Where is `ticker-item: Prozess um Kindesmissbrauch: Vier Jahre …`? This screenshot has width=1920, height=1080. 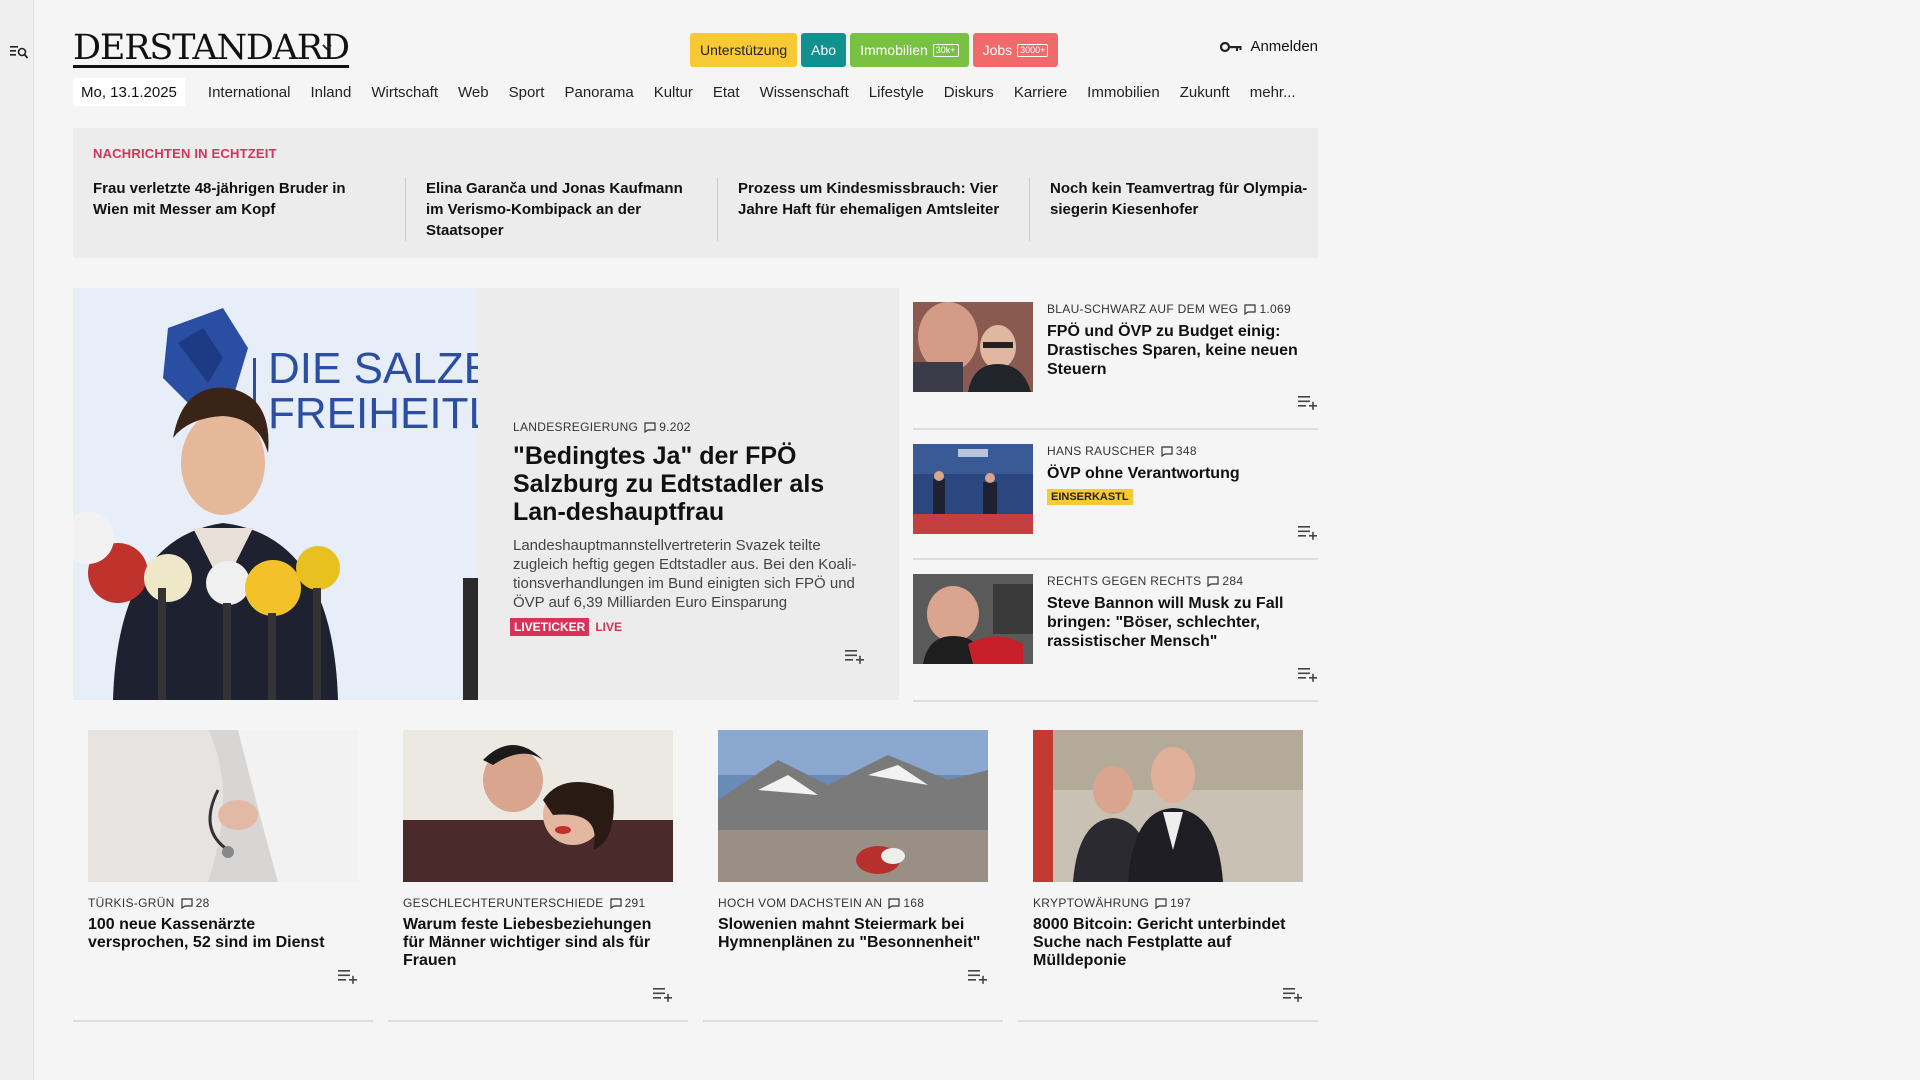
ticker-item: Prozess um Kindesmissbrauch: Vier Jahre … is located at coordinates (873, 209).